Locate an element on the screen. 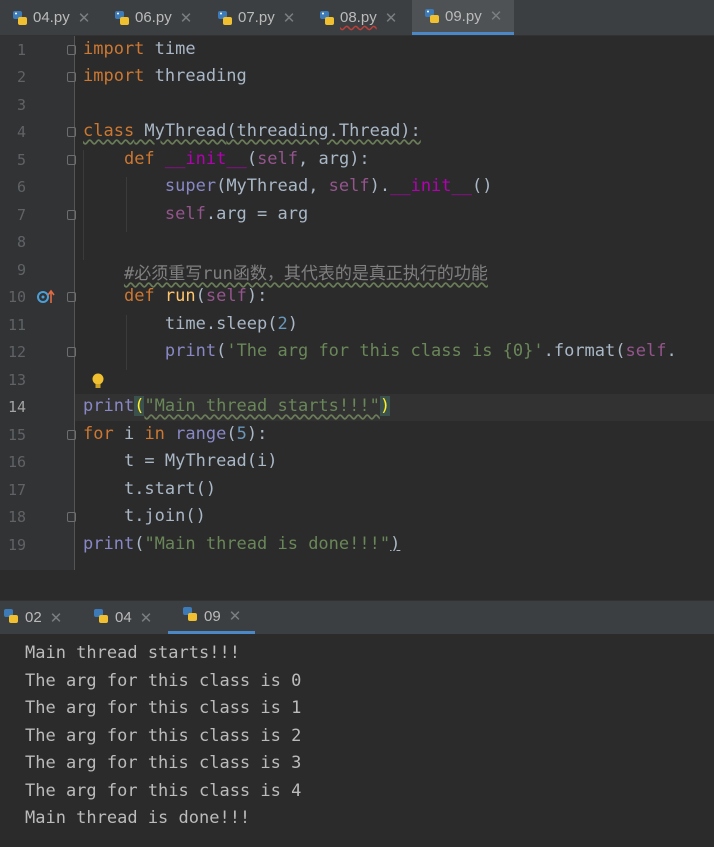 The height and width of the screenshot is (847, 714). run-tab-label: 02 is located at coordinates (33, 617).